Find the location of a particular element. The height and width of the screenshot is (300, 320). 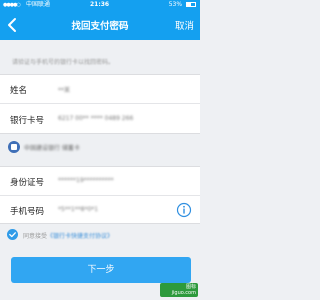

card-info-group: 姓名 **某 银行卡号 6217 00** **** 0489 266 is located at coordinates (100, 104).